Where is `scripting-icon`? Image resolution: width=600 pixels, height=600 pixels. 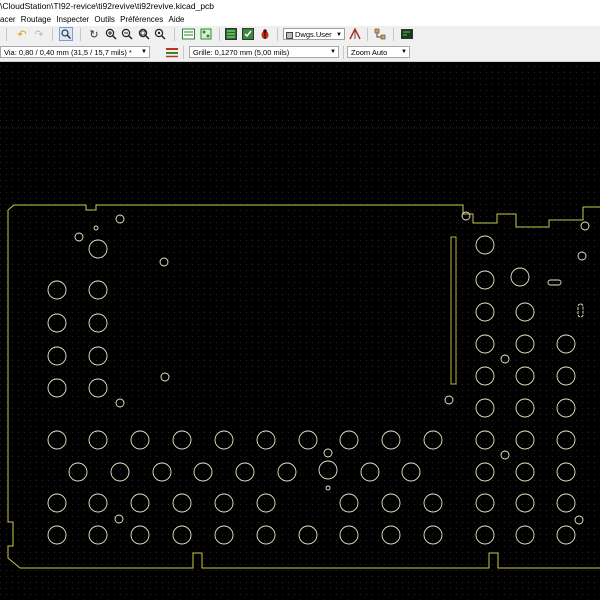 scripting-icon is located at coordinates (407, 34).